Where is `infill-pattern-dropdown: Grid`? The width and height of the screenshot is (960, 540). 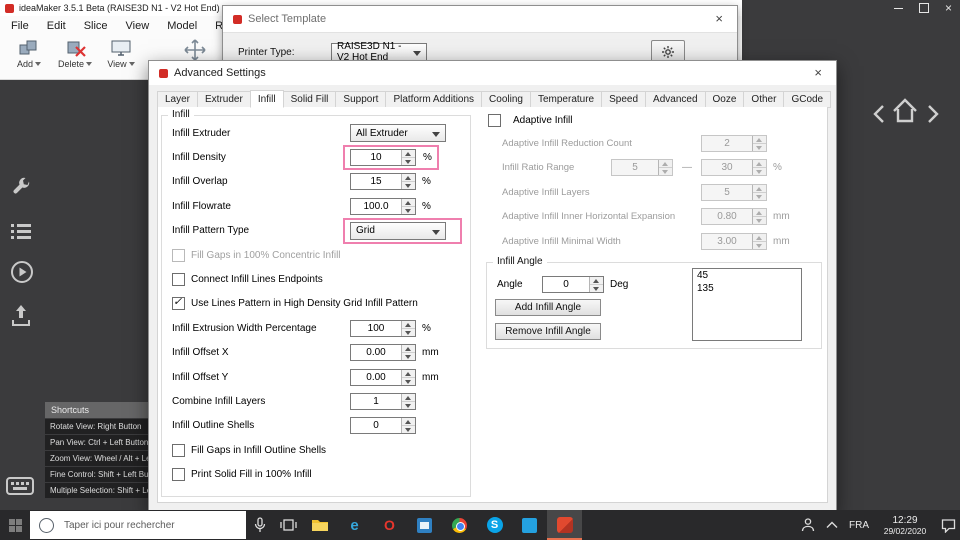 infill-pattern-dropdown: Grid is located at coordinates (398, 230).